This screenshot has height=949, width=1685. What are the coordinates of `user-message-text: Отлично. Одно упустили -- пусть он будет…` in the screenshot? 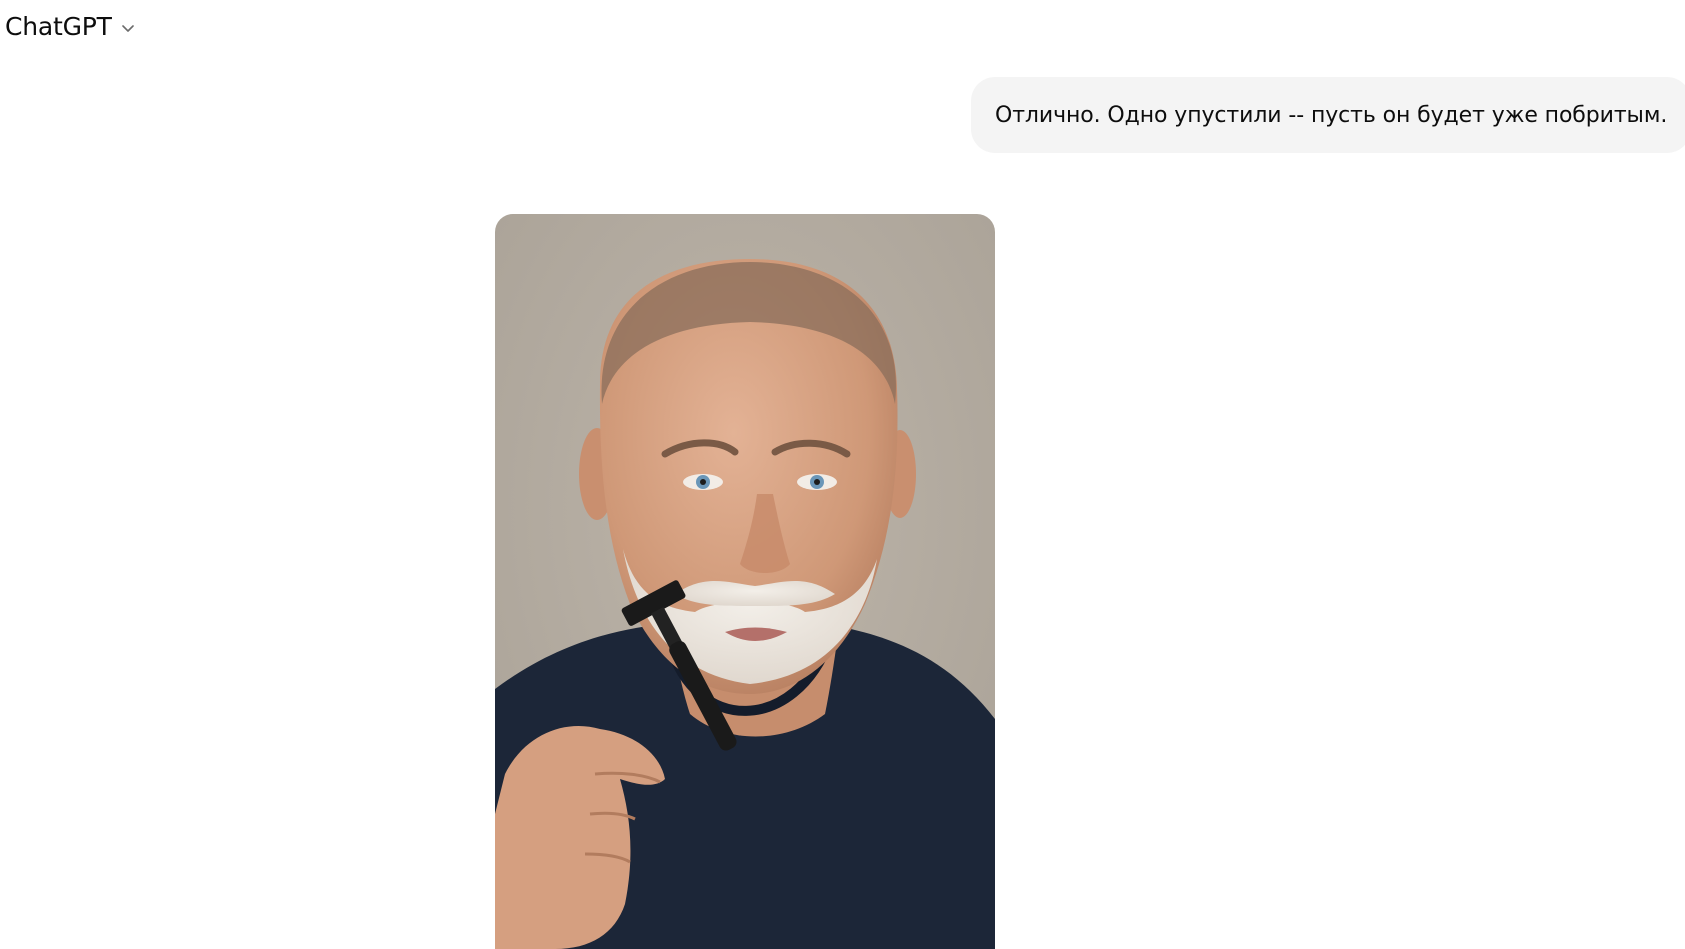 It's located at (1331, 115).